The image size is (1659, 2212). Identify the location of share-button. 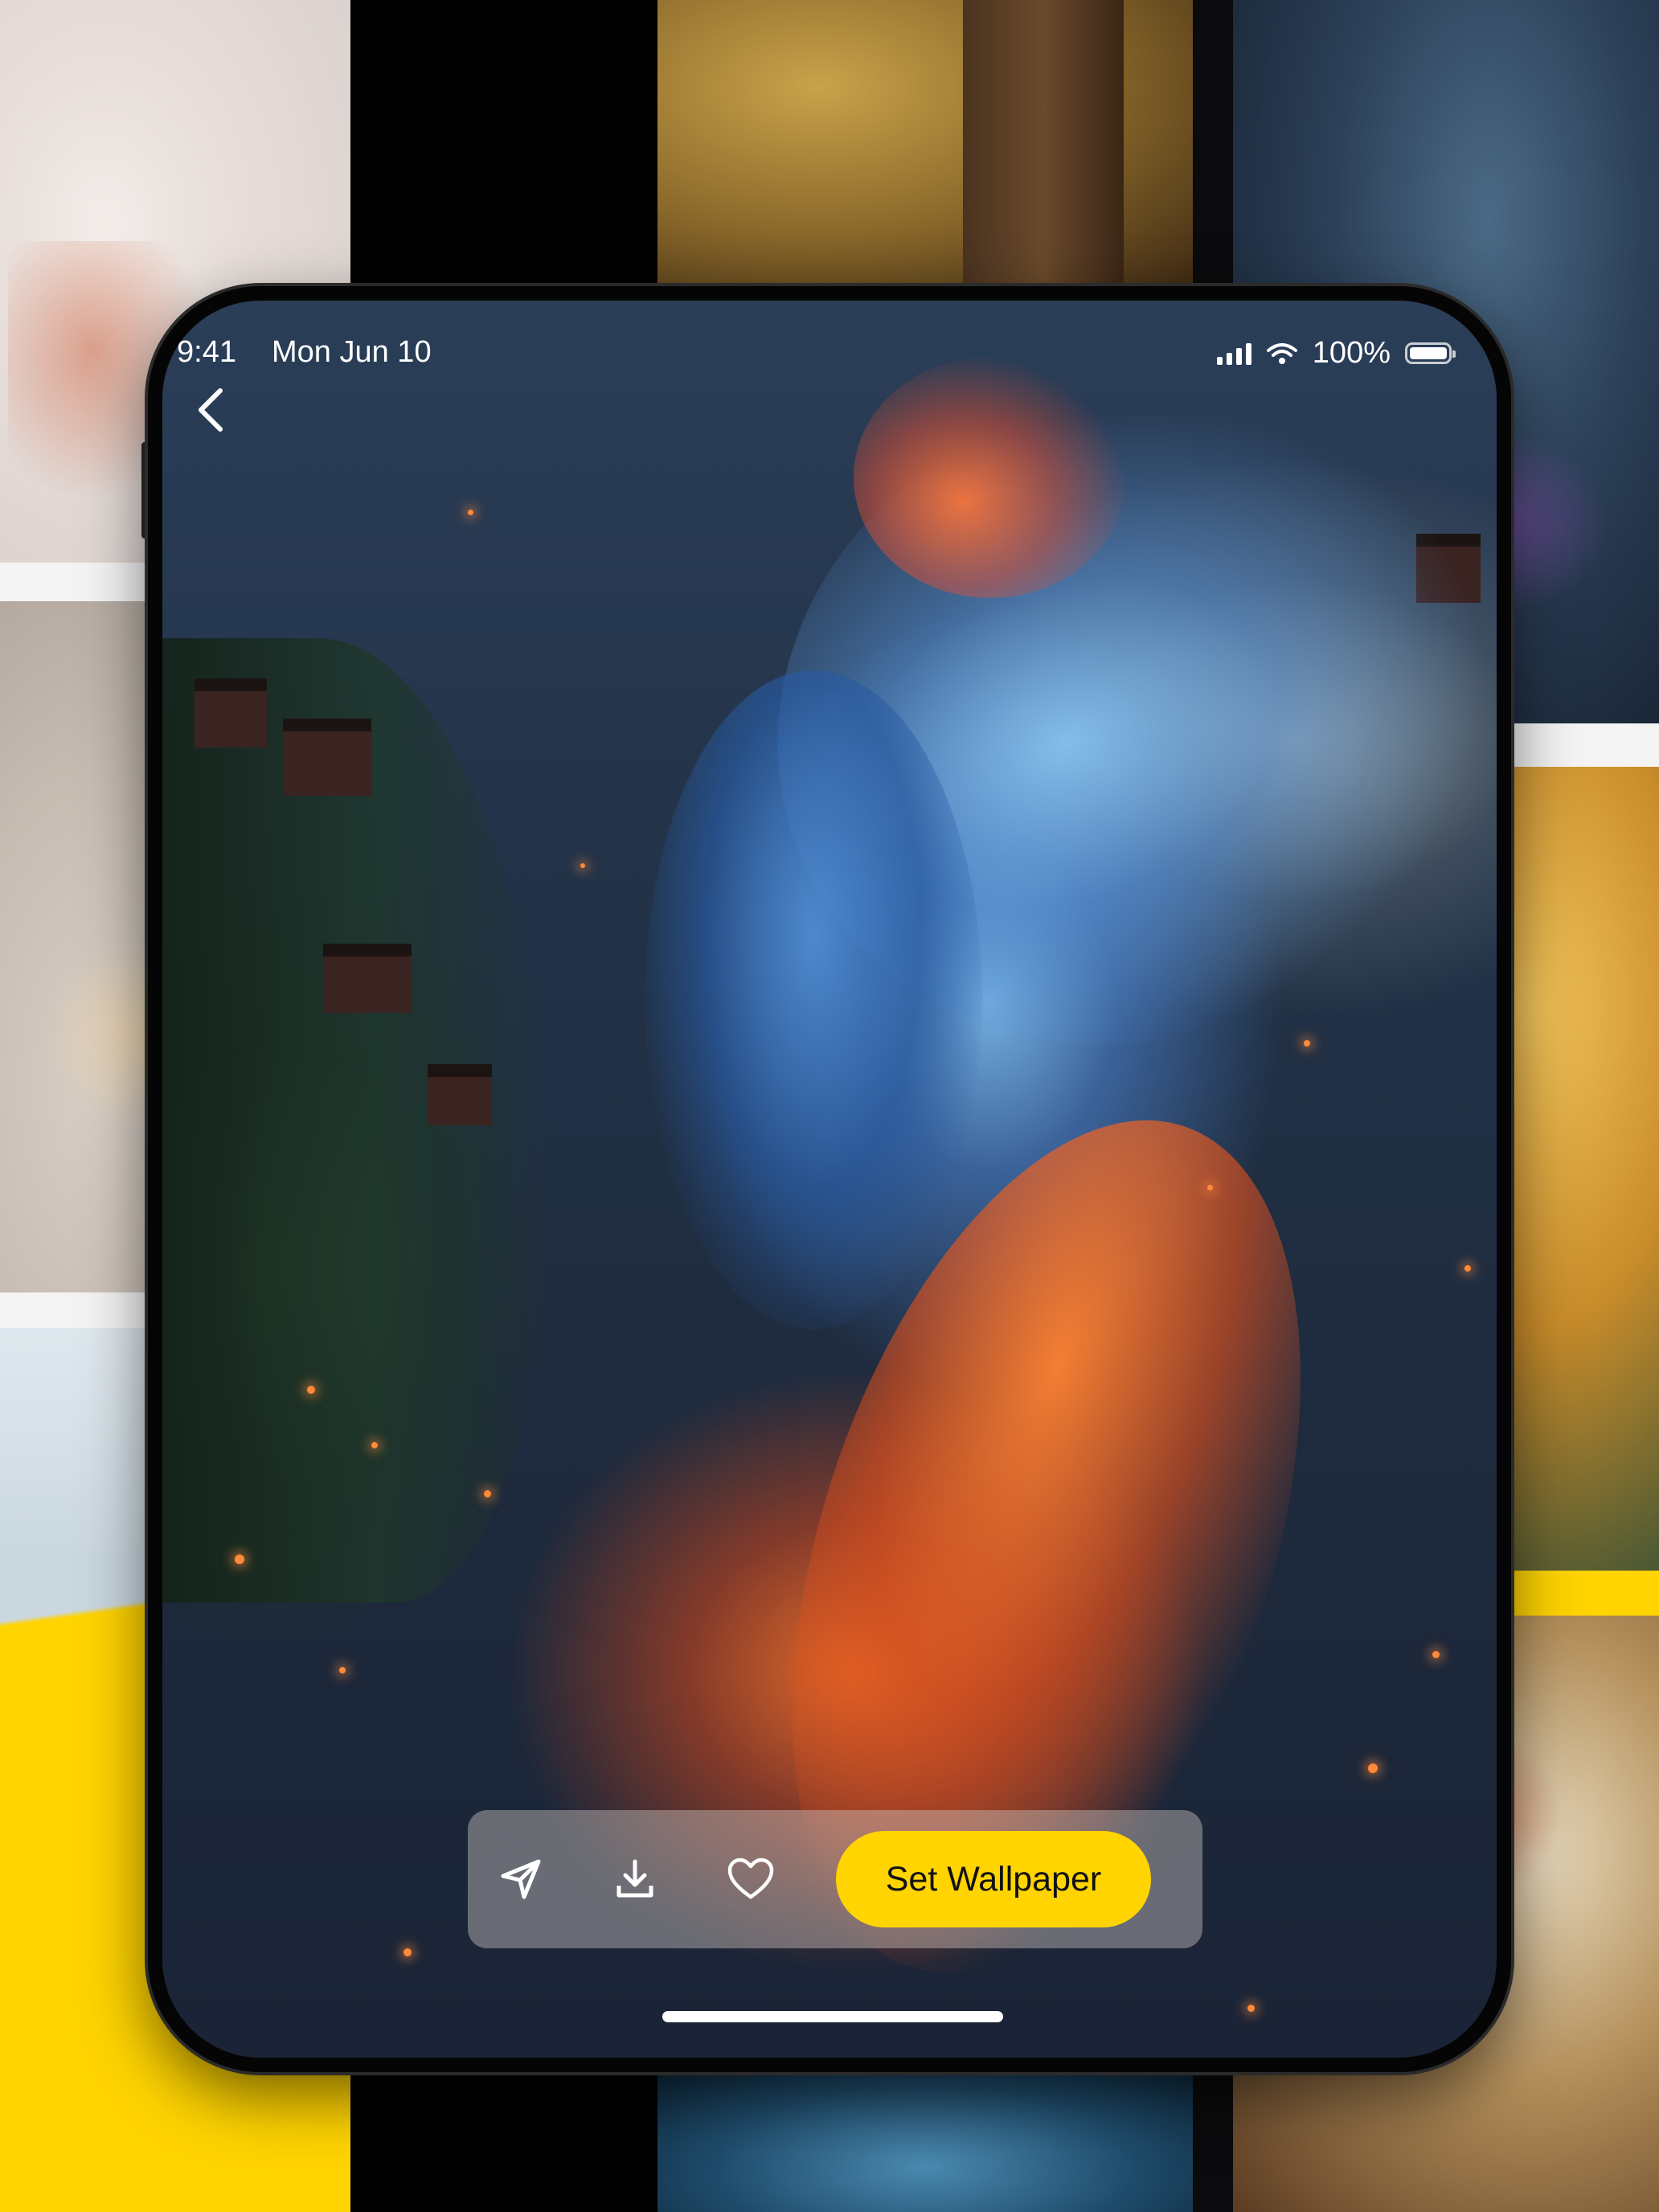
(521, 1879).